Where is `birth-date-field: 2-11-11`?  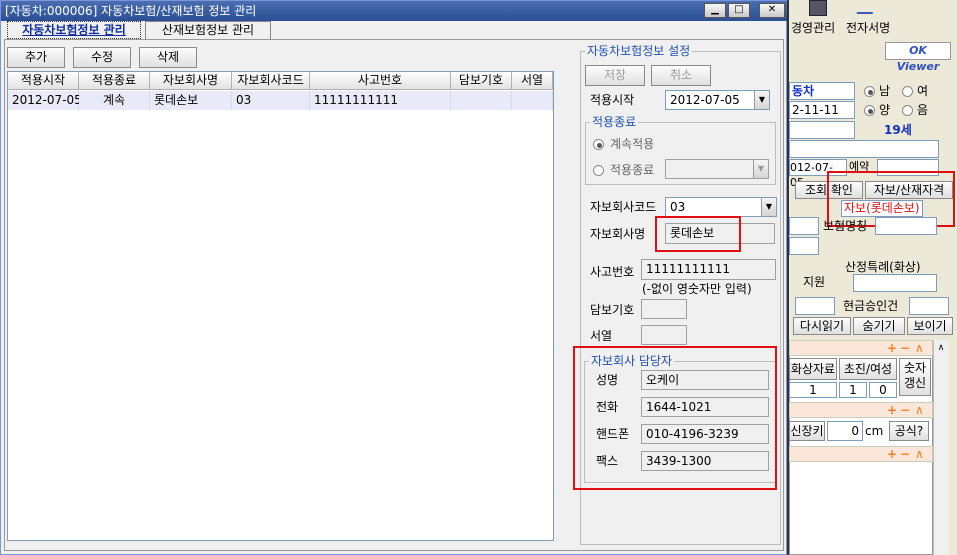
birth-date-field: 2-11-11 is located at coordinates (822, 110).